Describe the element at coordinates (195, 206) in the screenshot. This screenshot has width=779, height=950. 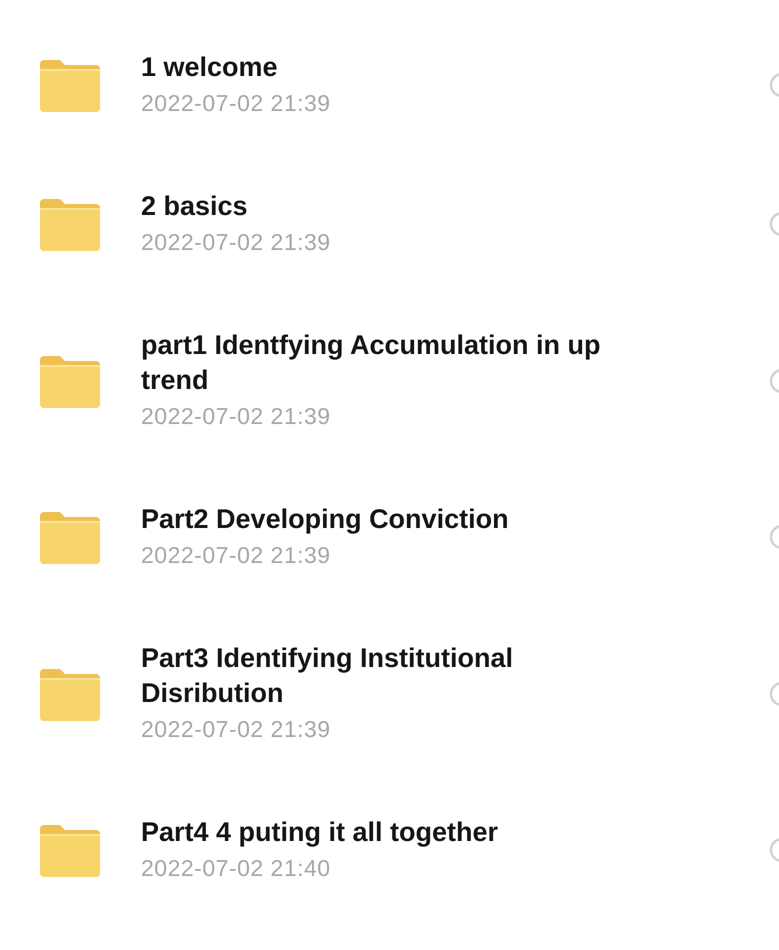
I see `folder-name: 2 basics` at that location.